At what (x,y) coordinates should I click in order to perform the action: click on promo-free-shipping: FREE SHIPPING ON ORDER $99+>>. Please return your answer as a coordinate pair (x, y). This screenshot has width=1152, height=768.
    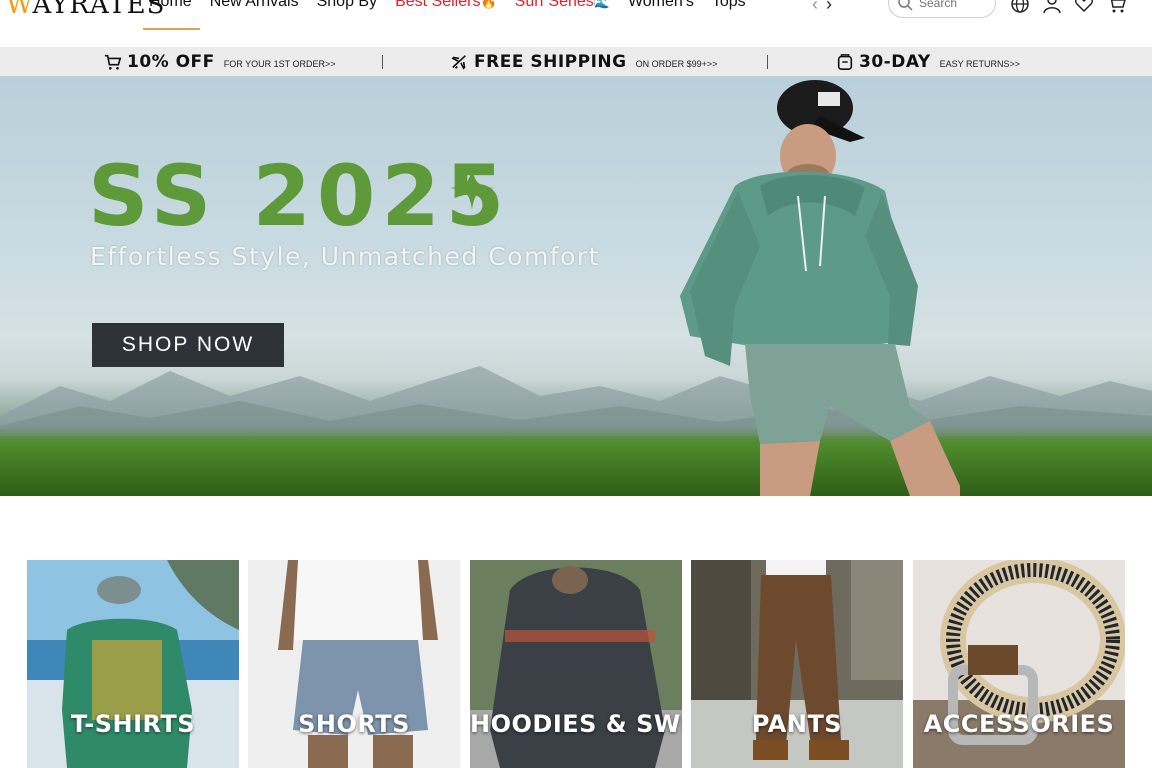
    Looking at the image, I should click on (584, 61).